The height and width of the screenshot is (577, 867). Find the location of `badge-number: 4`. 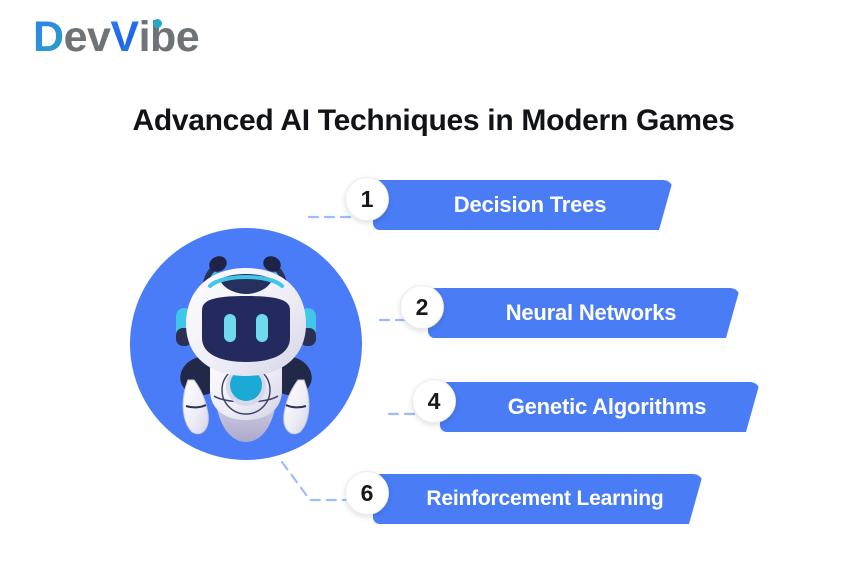

badge-number: 4 is located at coordinates (434, 400).